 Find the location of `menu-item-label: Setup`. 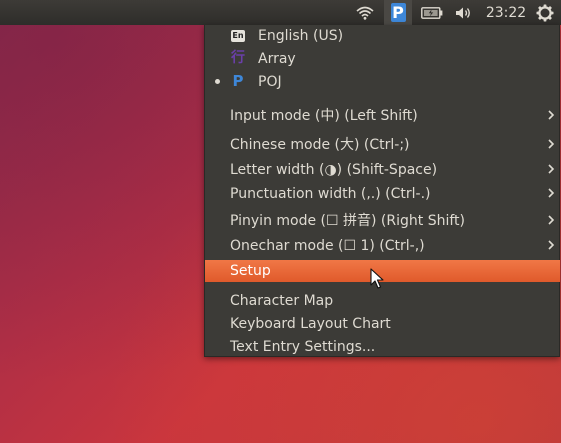

menu-item-label: Setup is located at coordinates (250, 271).